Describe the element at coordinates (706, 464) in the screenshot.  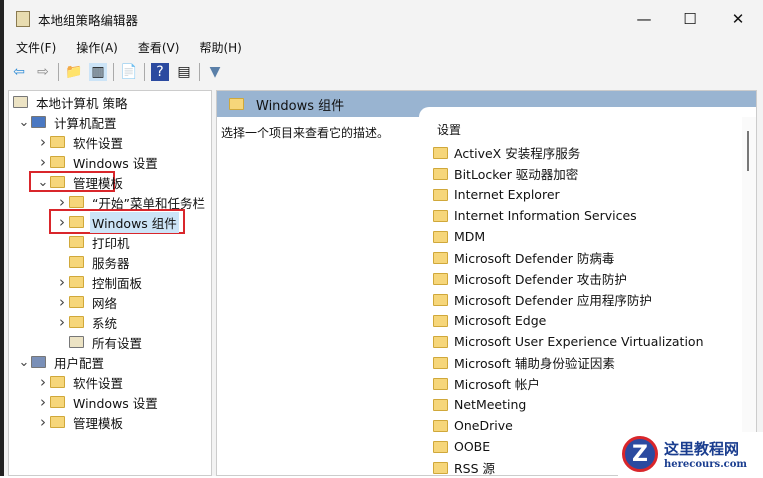
I see `watermark-url: herecours.com` at that location.